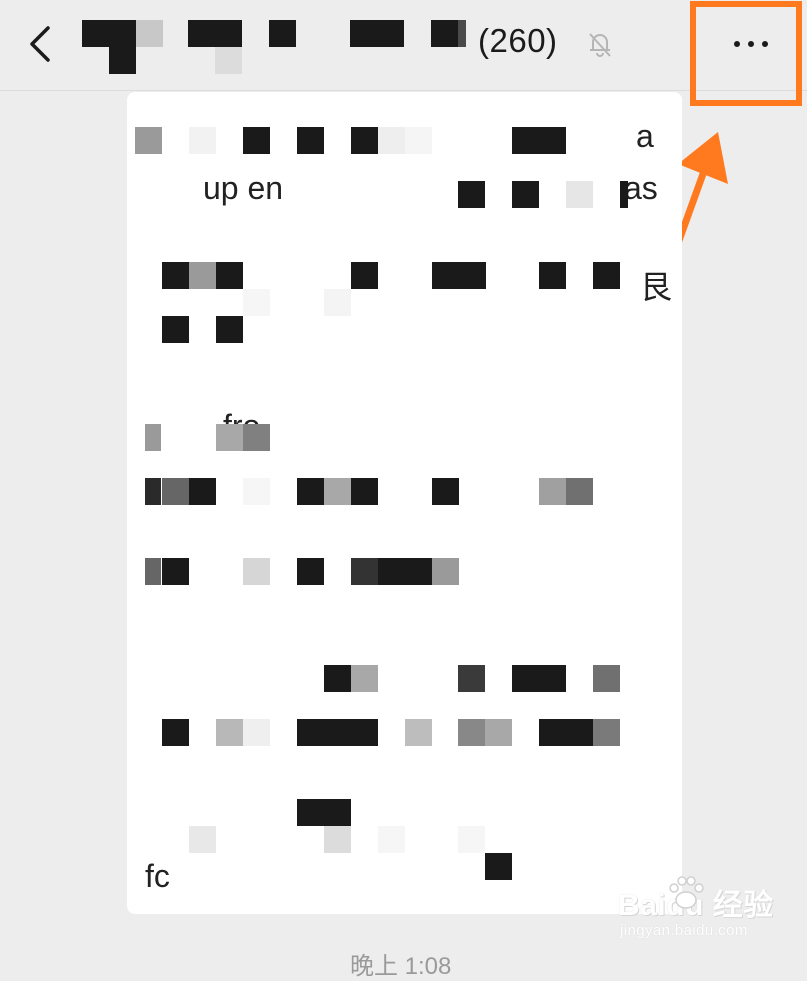  Describe the element at coordinates (403, 45) in the screenshot. I see `chat-header: (260)` at that location.